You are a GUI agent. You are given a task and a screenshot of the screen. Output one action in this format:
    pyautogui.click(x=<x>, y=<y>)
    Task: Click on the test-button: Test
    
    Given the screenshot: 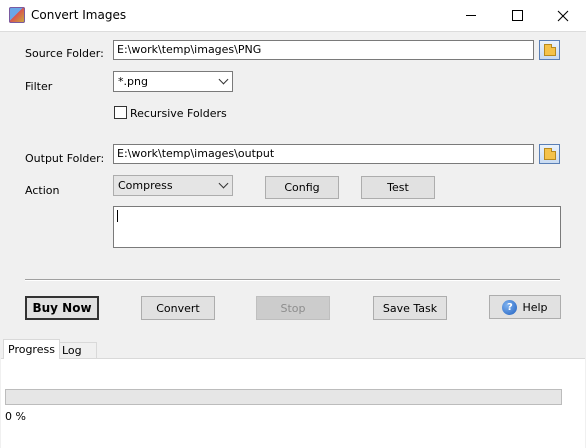 What is the action you would take?
    pyautogui.click(x=398, y=187)
    